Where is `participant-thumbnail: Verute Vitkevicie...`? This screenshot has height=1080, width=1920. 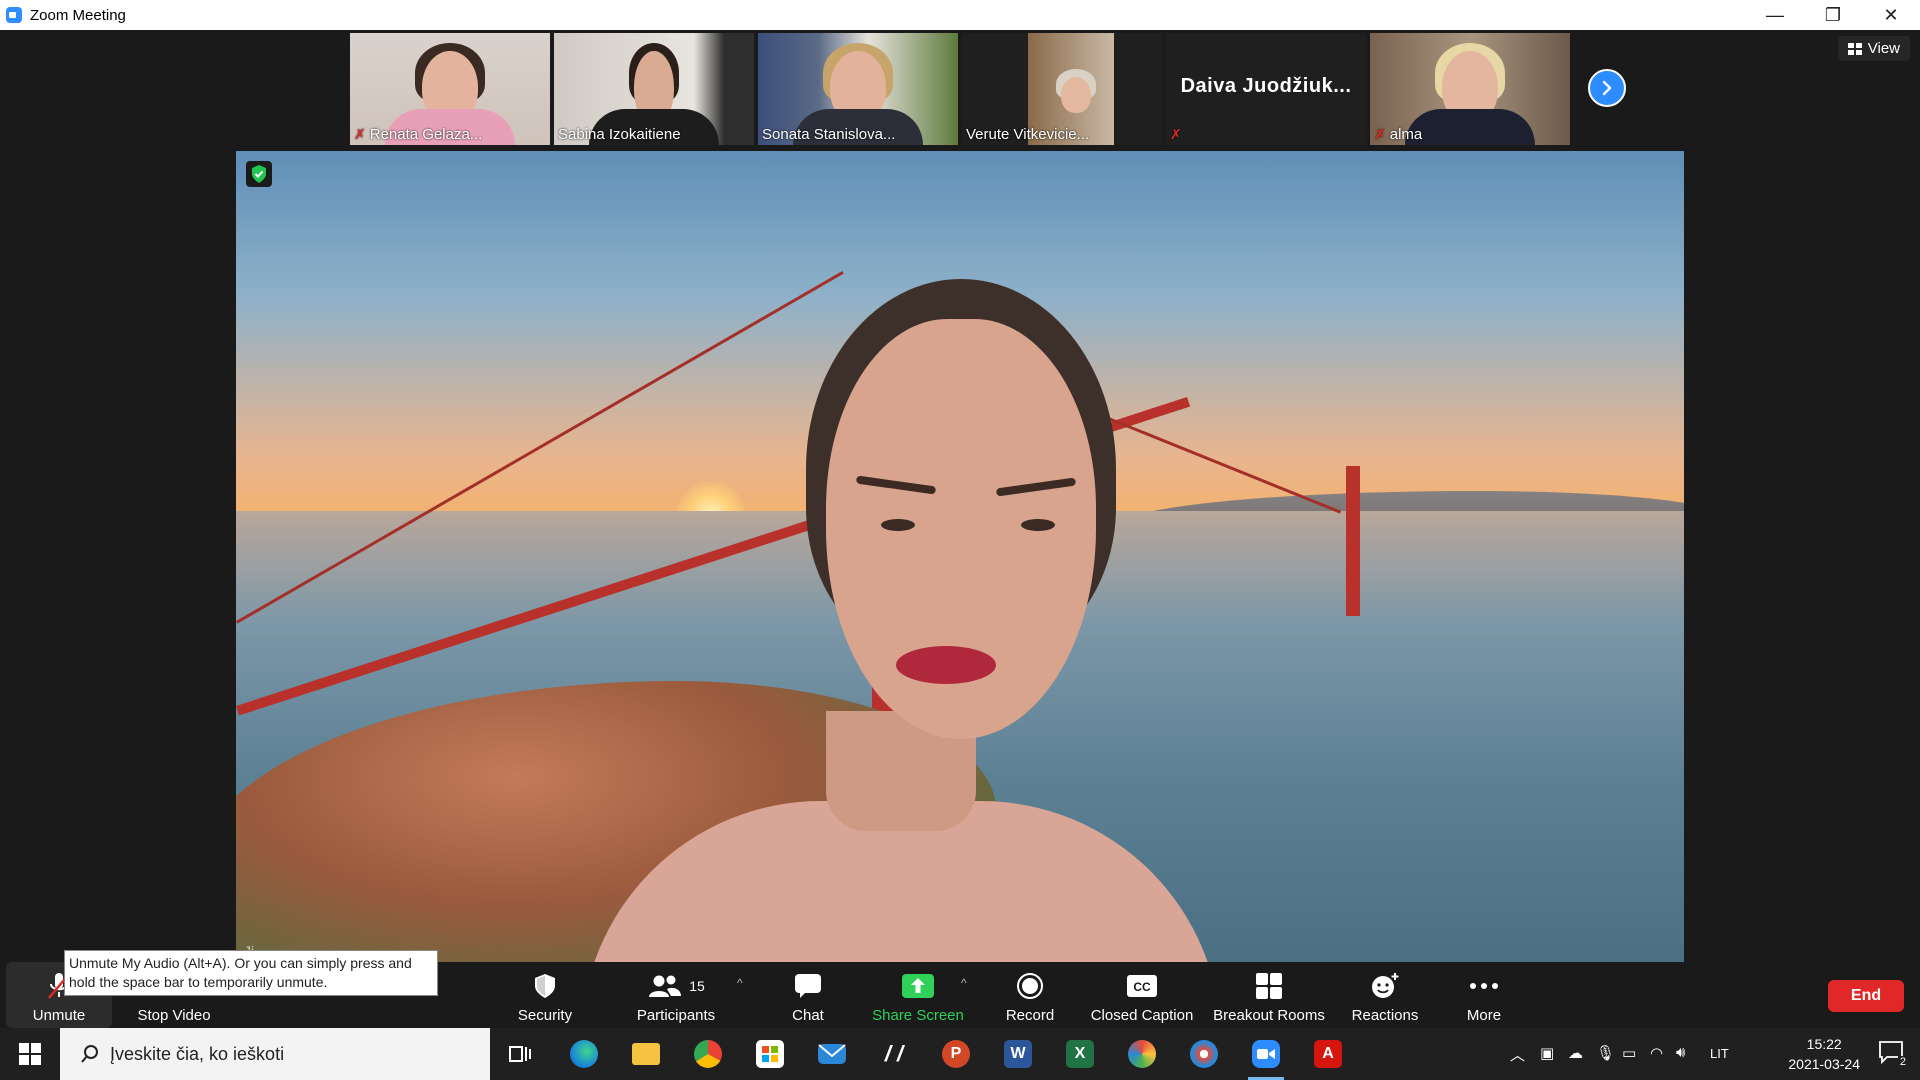
participant-thumbnail: Verute Vitkevicie... is located at coordinates (1062, 89).